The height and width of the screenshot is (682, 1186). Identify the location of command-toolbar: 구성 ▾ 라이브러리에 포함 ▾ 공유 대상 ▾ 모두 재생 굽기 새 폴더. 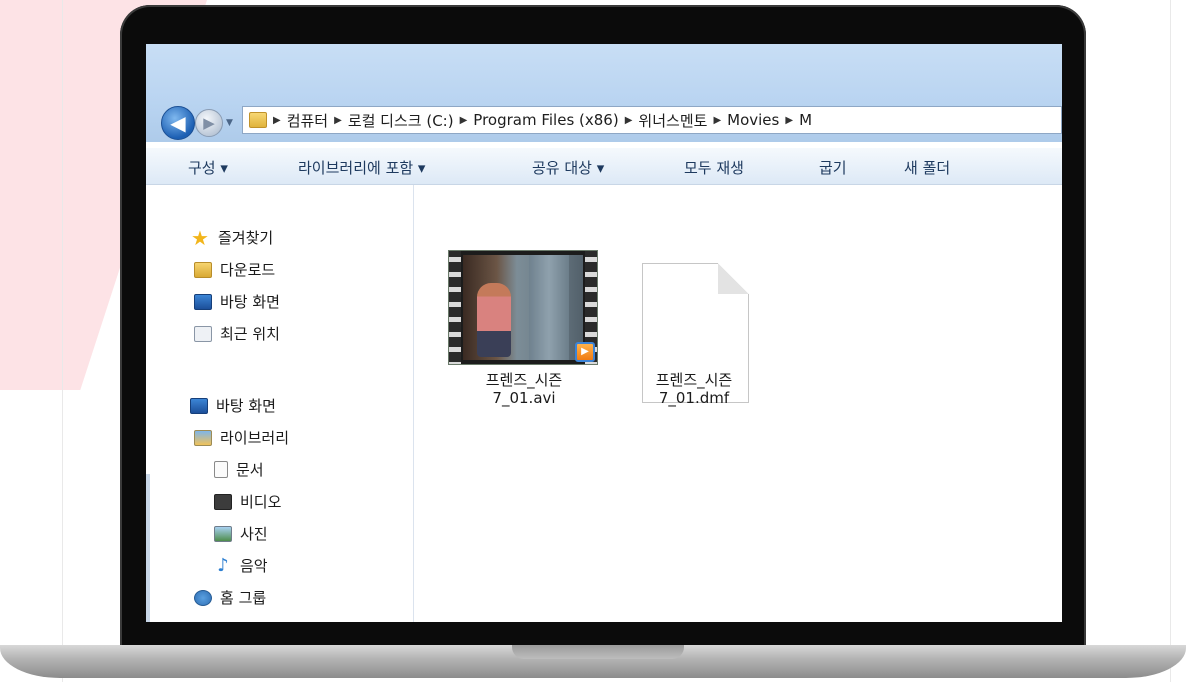
(604, 166).